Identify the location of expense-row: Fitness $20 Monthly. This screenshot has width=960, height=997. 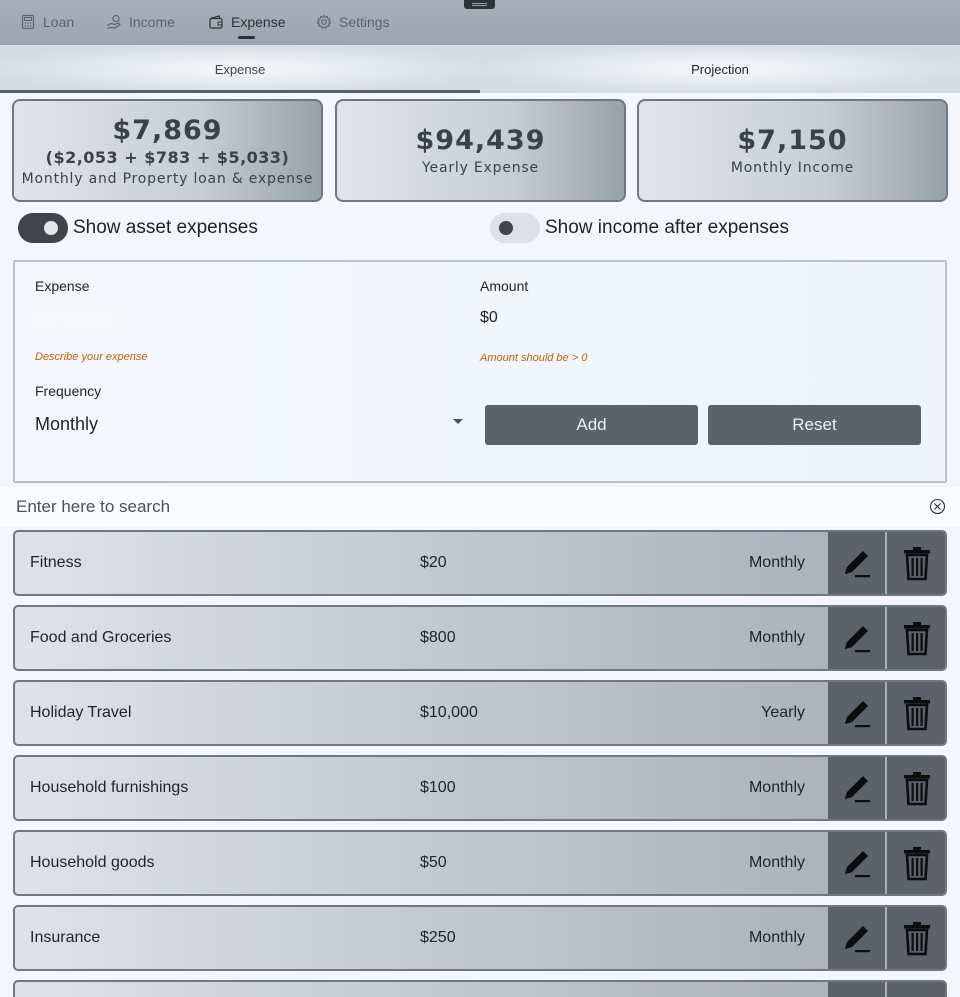
(480, 563).